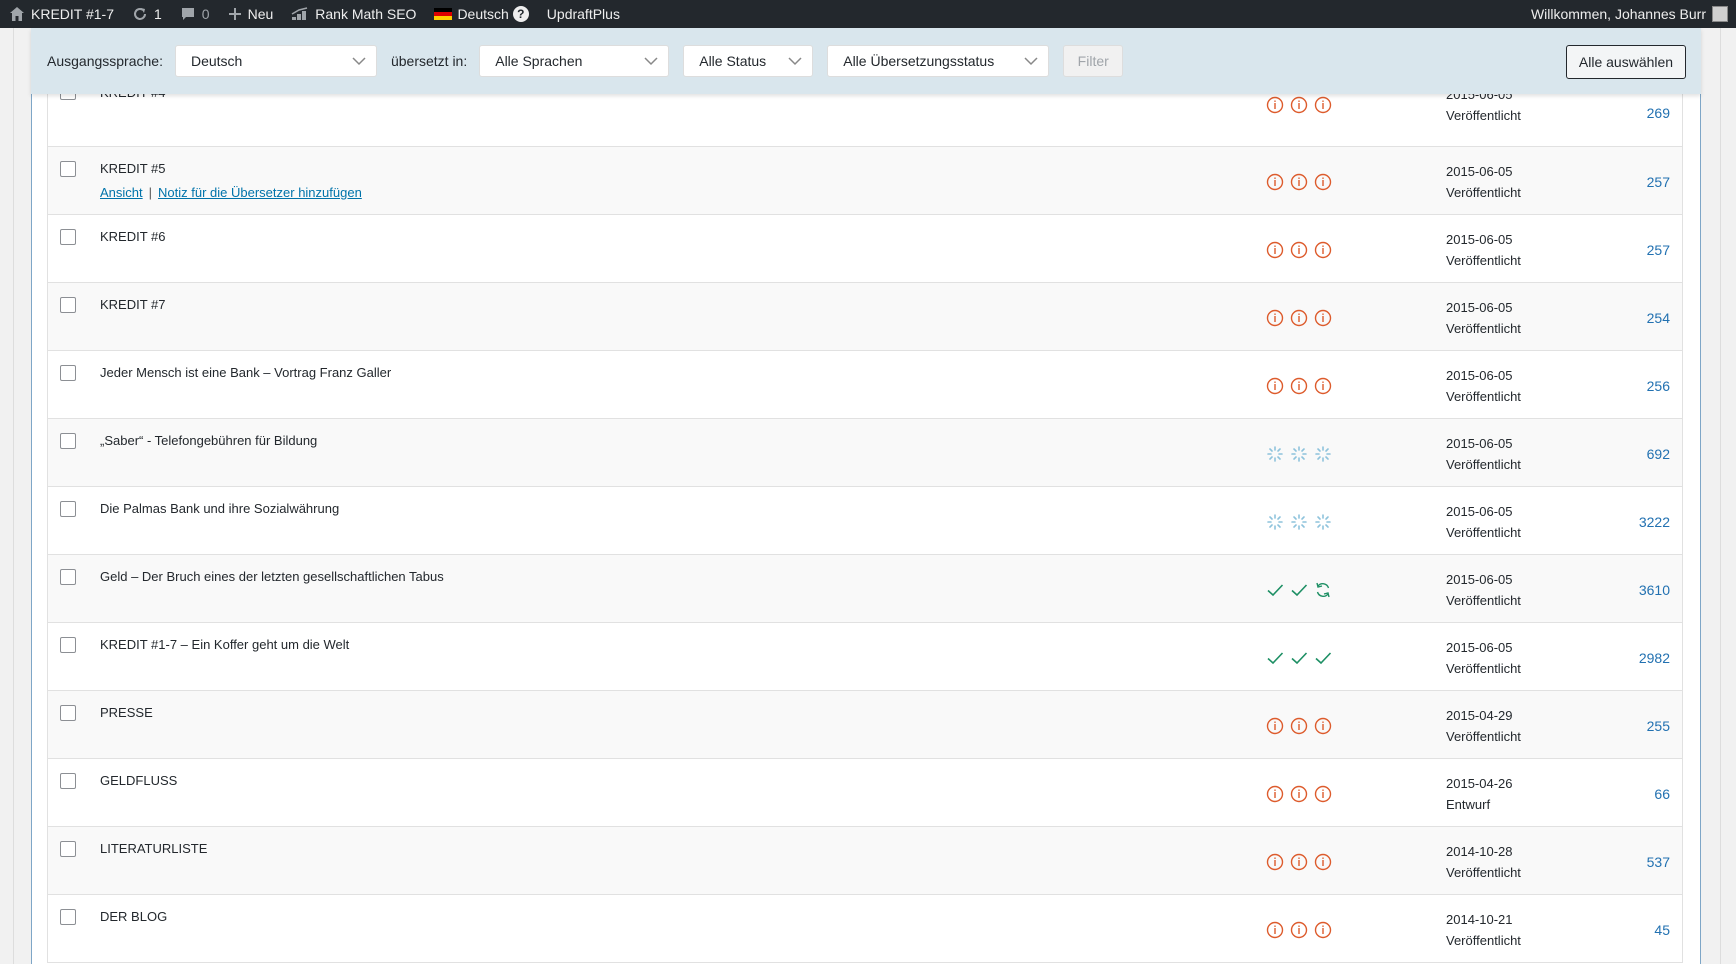 The width and height of the screenshot is (1736, 964). Describe the element at coordinates (520, 14) in the screenshot. I see `help-icon: ?` at that location.